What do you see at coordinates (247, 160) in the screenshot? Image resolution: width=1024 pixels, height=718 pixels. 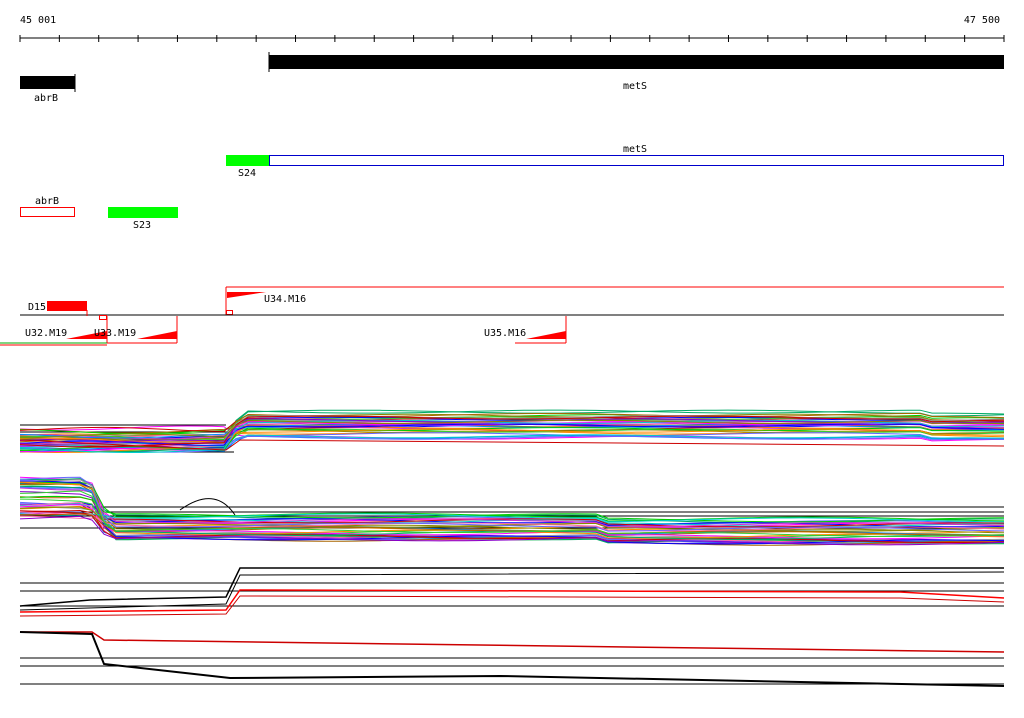 I see `transcript-S24-bar` at bounding box center [247, 160].